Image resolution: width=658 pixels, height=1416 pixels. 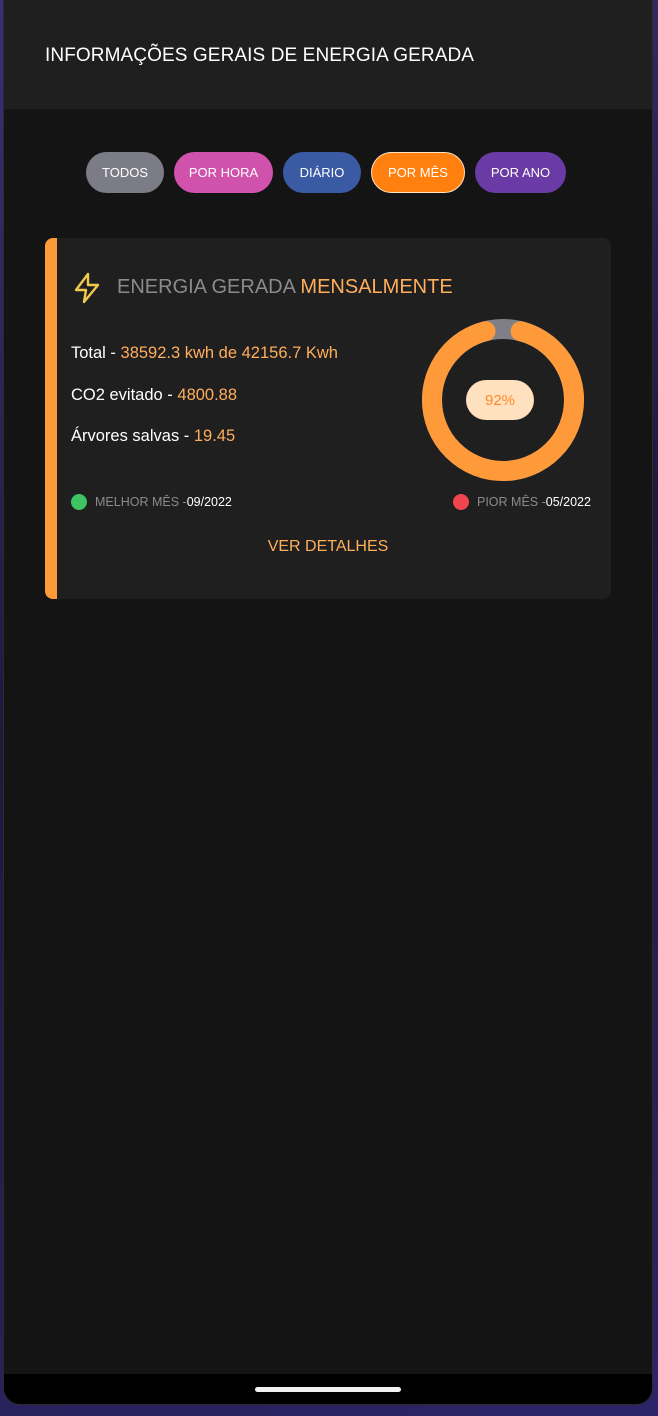 I want to click on home-indicator, so click(x=328, y=1389).